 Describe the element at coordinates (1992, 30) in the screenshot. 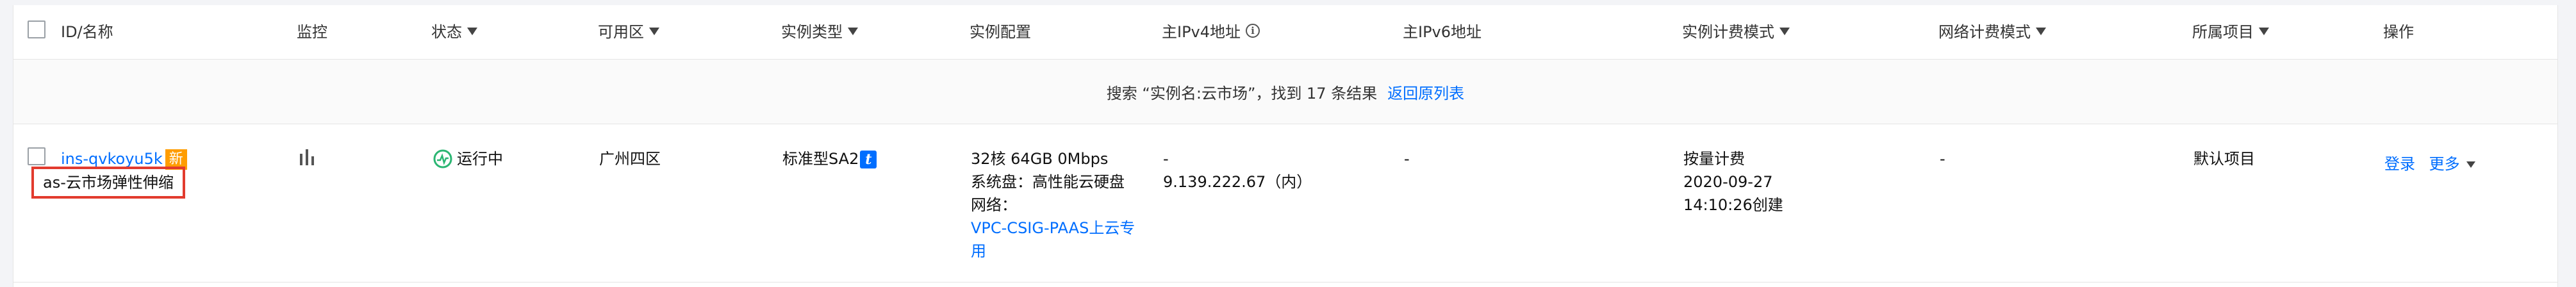

I see `col-net-billing-mode: 网络计费模式` at that location.